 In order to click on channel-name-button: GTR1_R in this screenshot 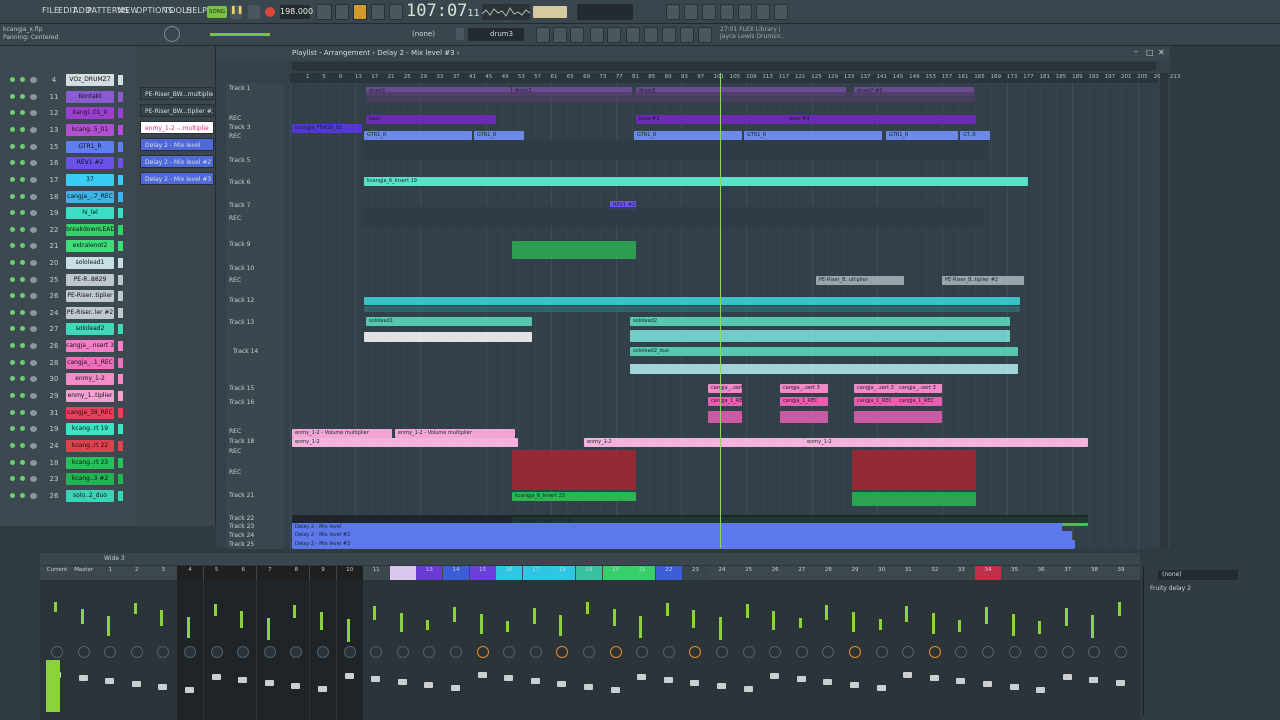, I will do `click(90, 147)`.